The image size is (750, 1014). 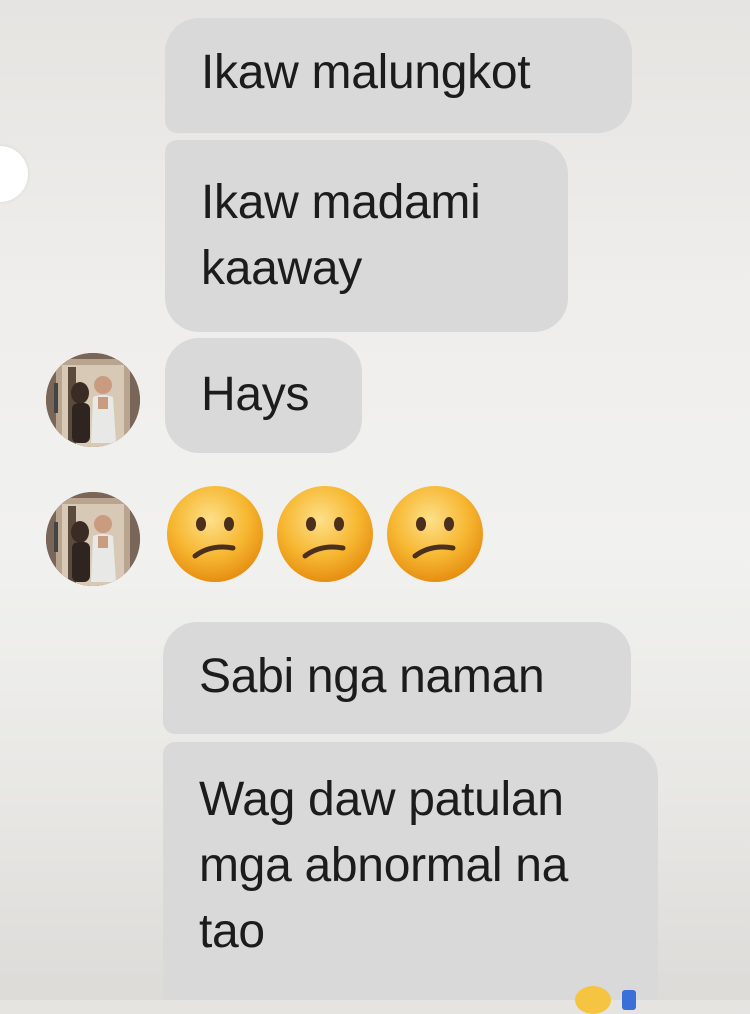 I want to click on message-bubble: Sabi nga naman, so click(x=397, y=678).